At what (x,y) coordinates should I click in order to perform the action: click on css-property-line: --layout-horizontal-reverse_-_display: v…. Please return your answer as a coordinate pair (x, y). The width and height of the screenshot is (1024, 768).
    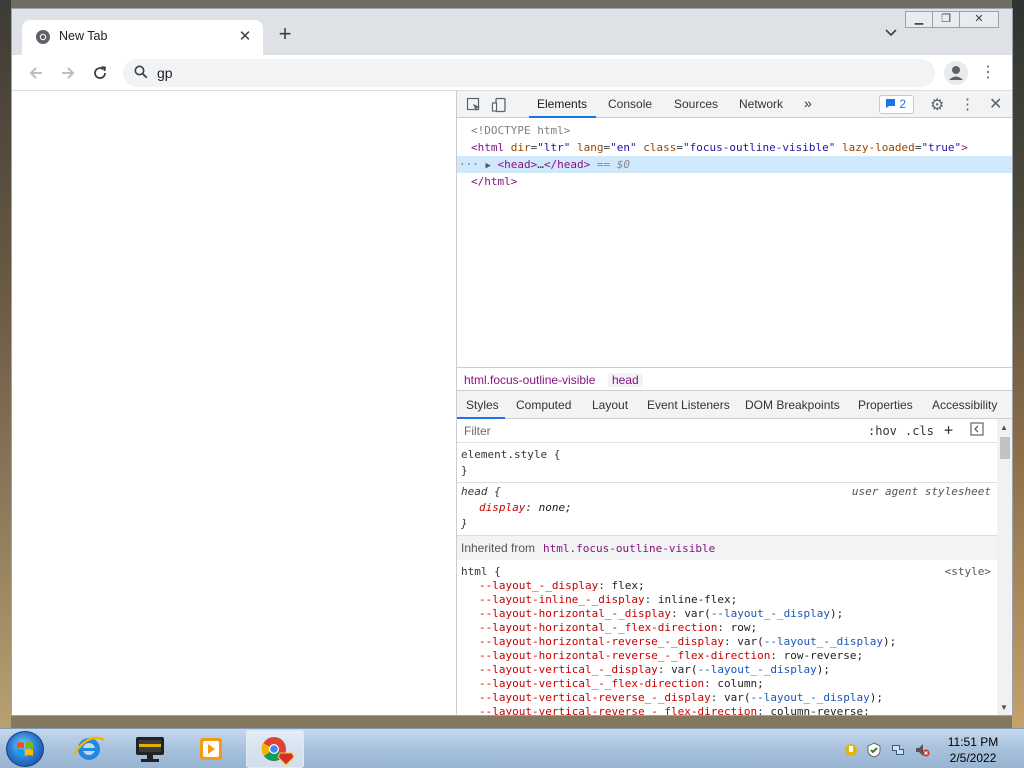
    Looking at the image, I should click on (687, 642).